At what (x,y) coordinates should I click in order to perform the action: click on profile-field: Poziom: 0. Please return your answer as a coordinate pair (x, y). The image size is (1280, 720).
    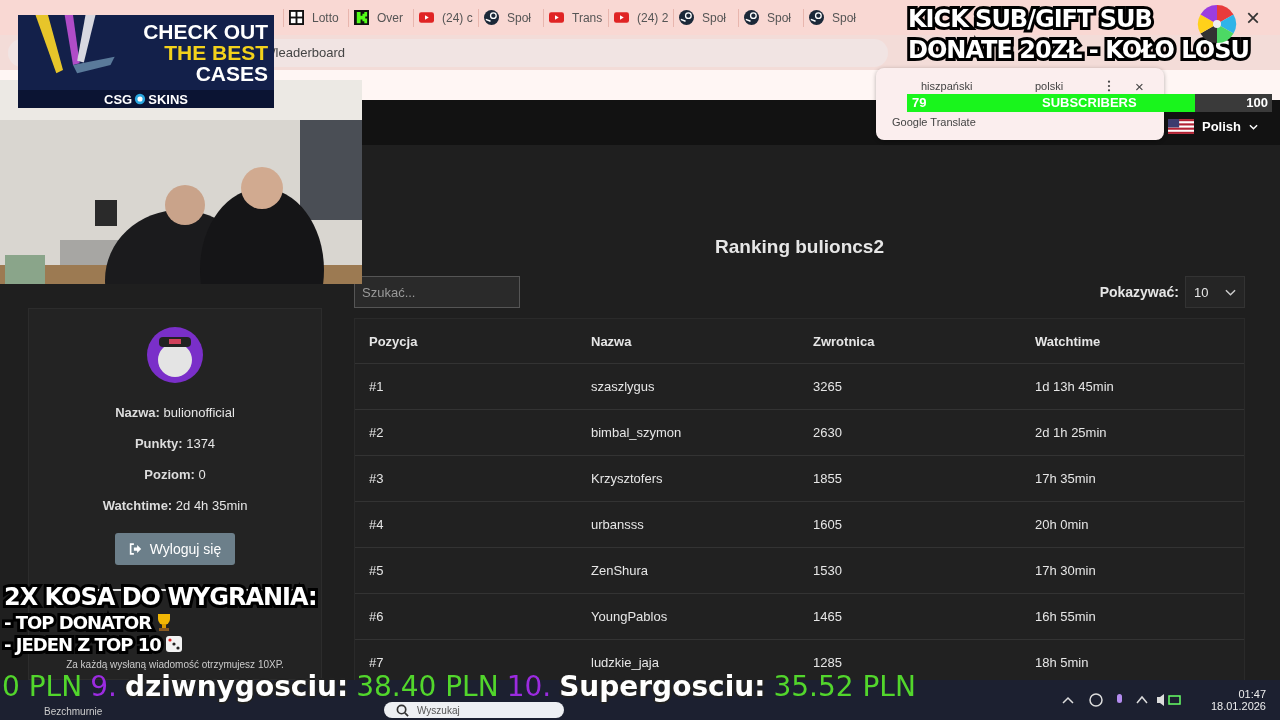
    Looking at the image, I should click on (175, 482).